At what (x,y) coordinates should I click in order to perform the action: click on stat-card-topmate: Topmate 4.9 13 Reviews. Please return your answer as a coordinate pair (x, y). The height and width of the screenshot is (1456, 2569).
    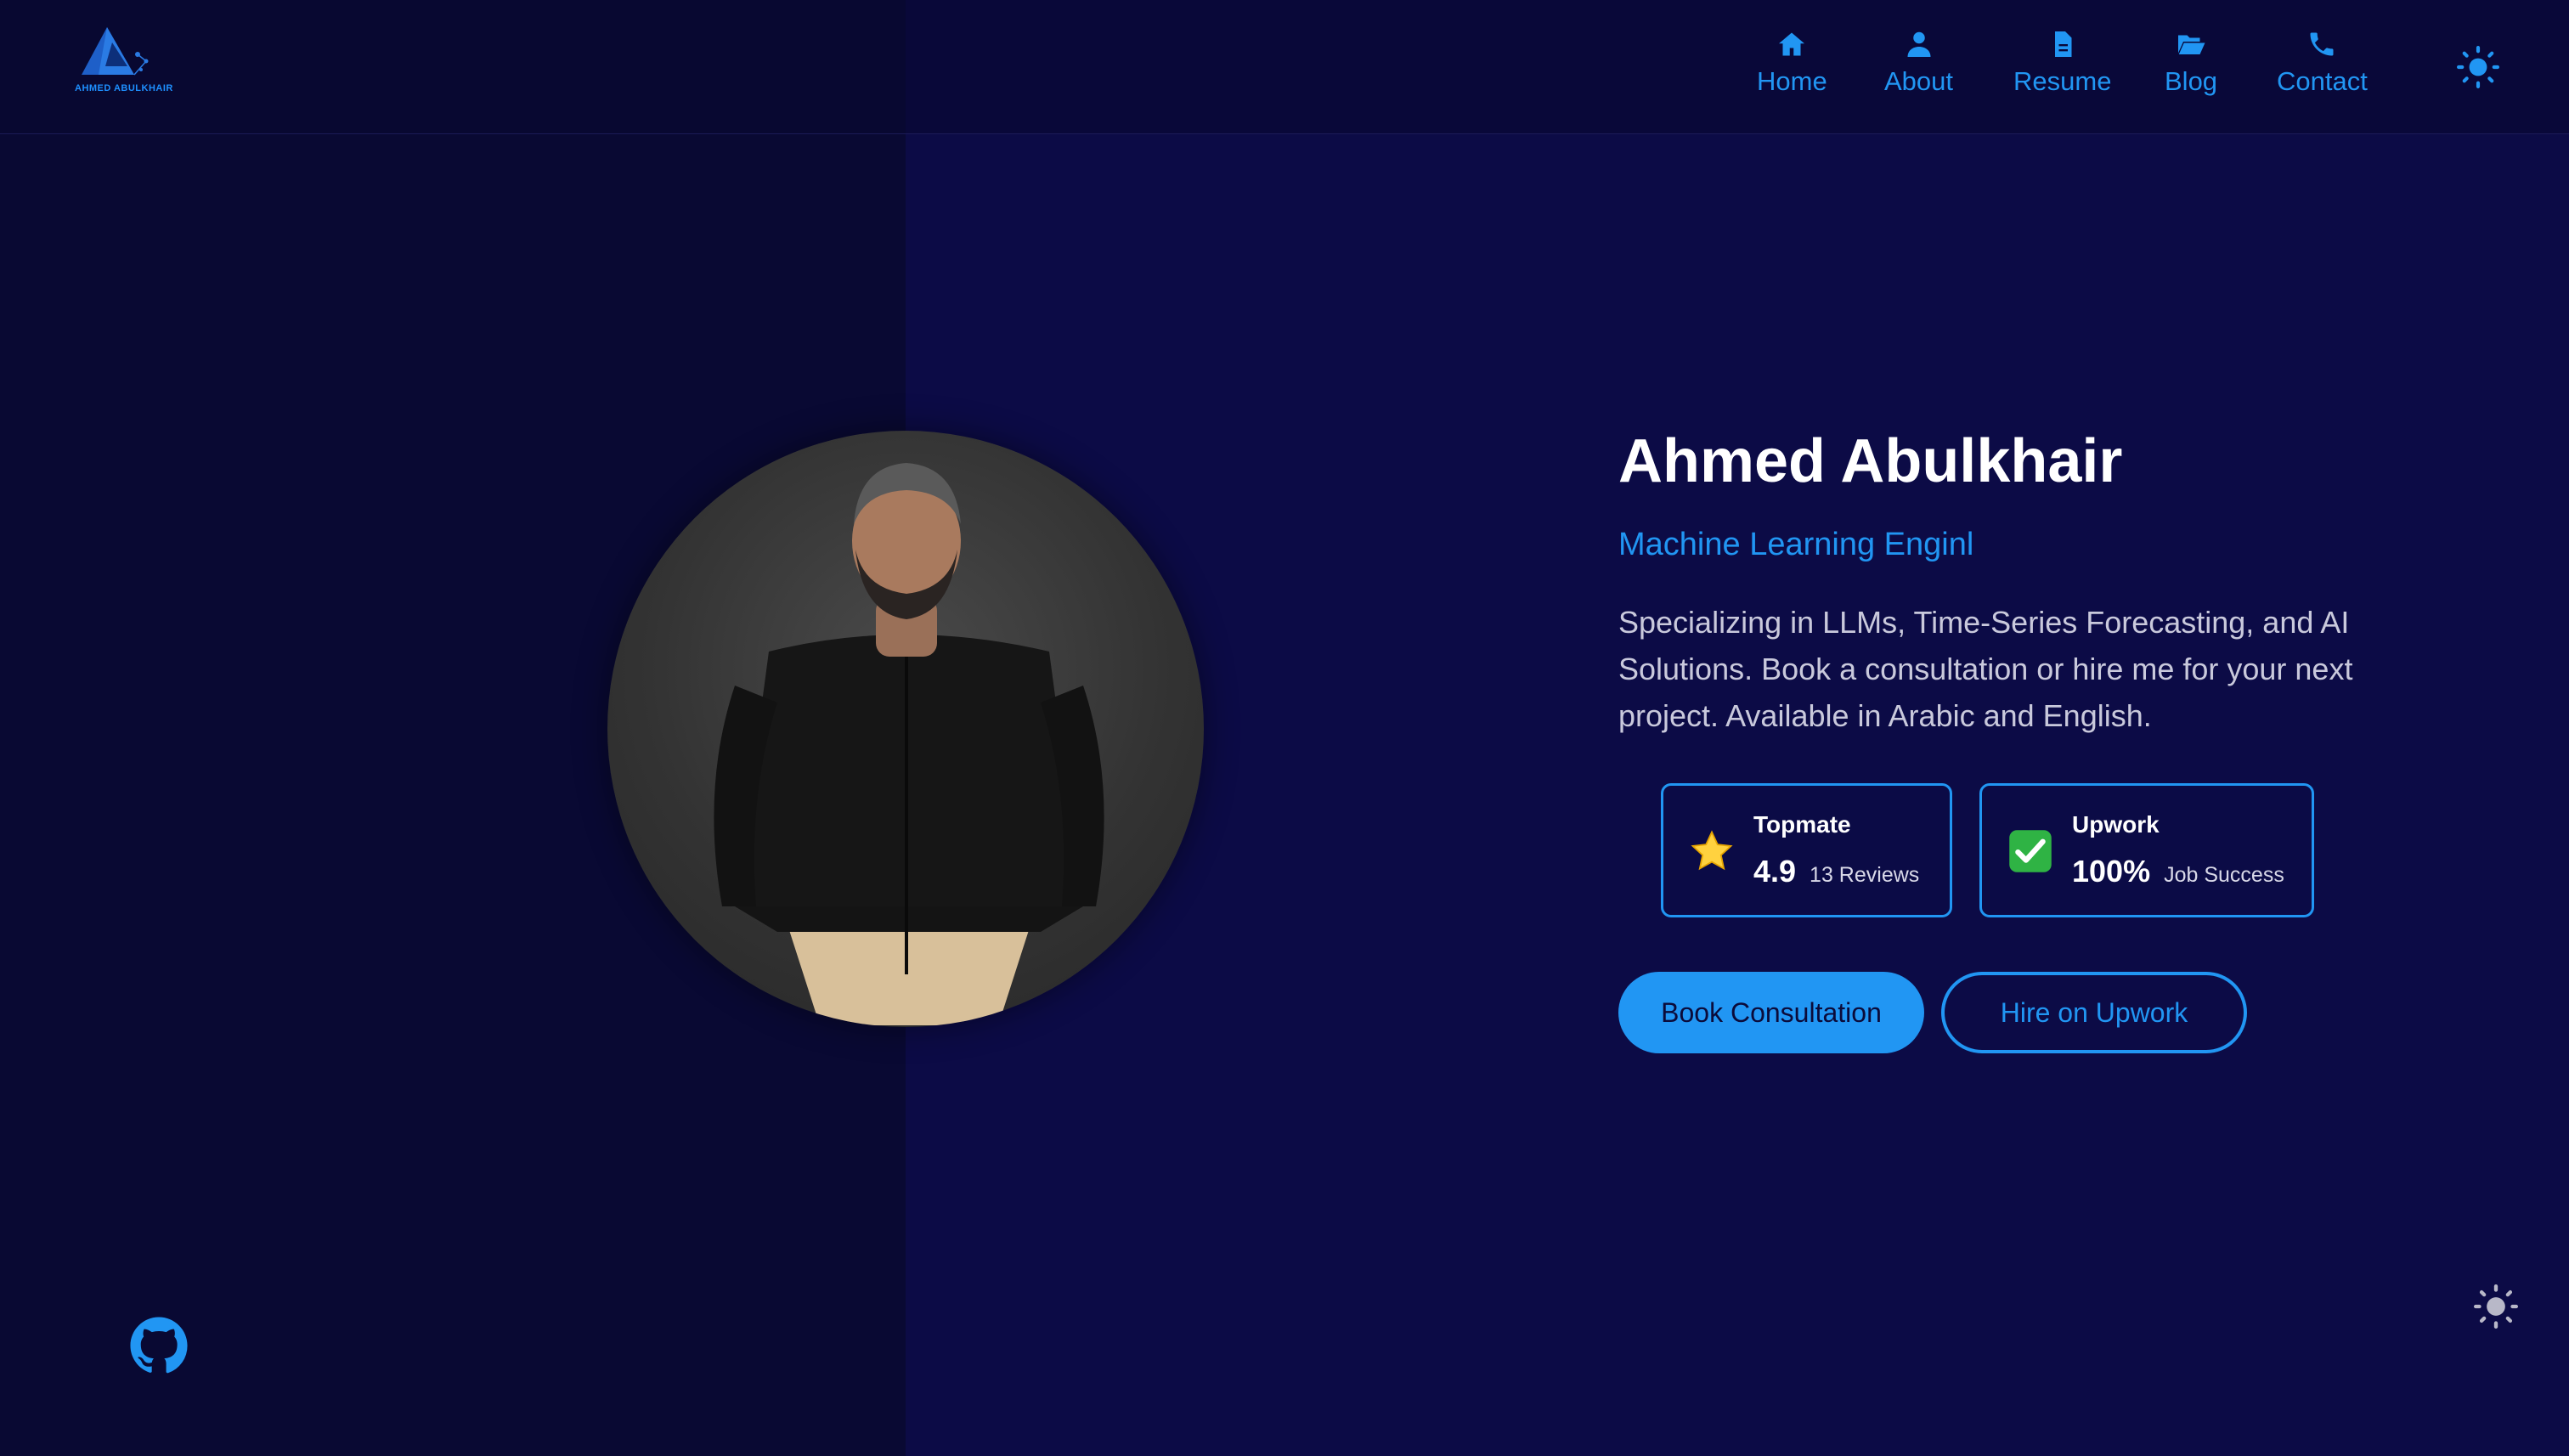
    Looking at the image, I should click on (1806, 850).